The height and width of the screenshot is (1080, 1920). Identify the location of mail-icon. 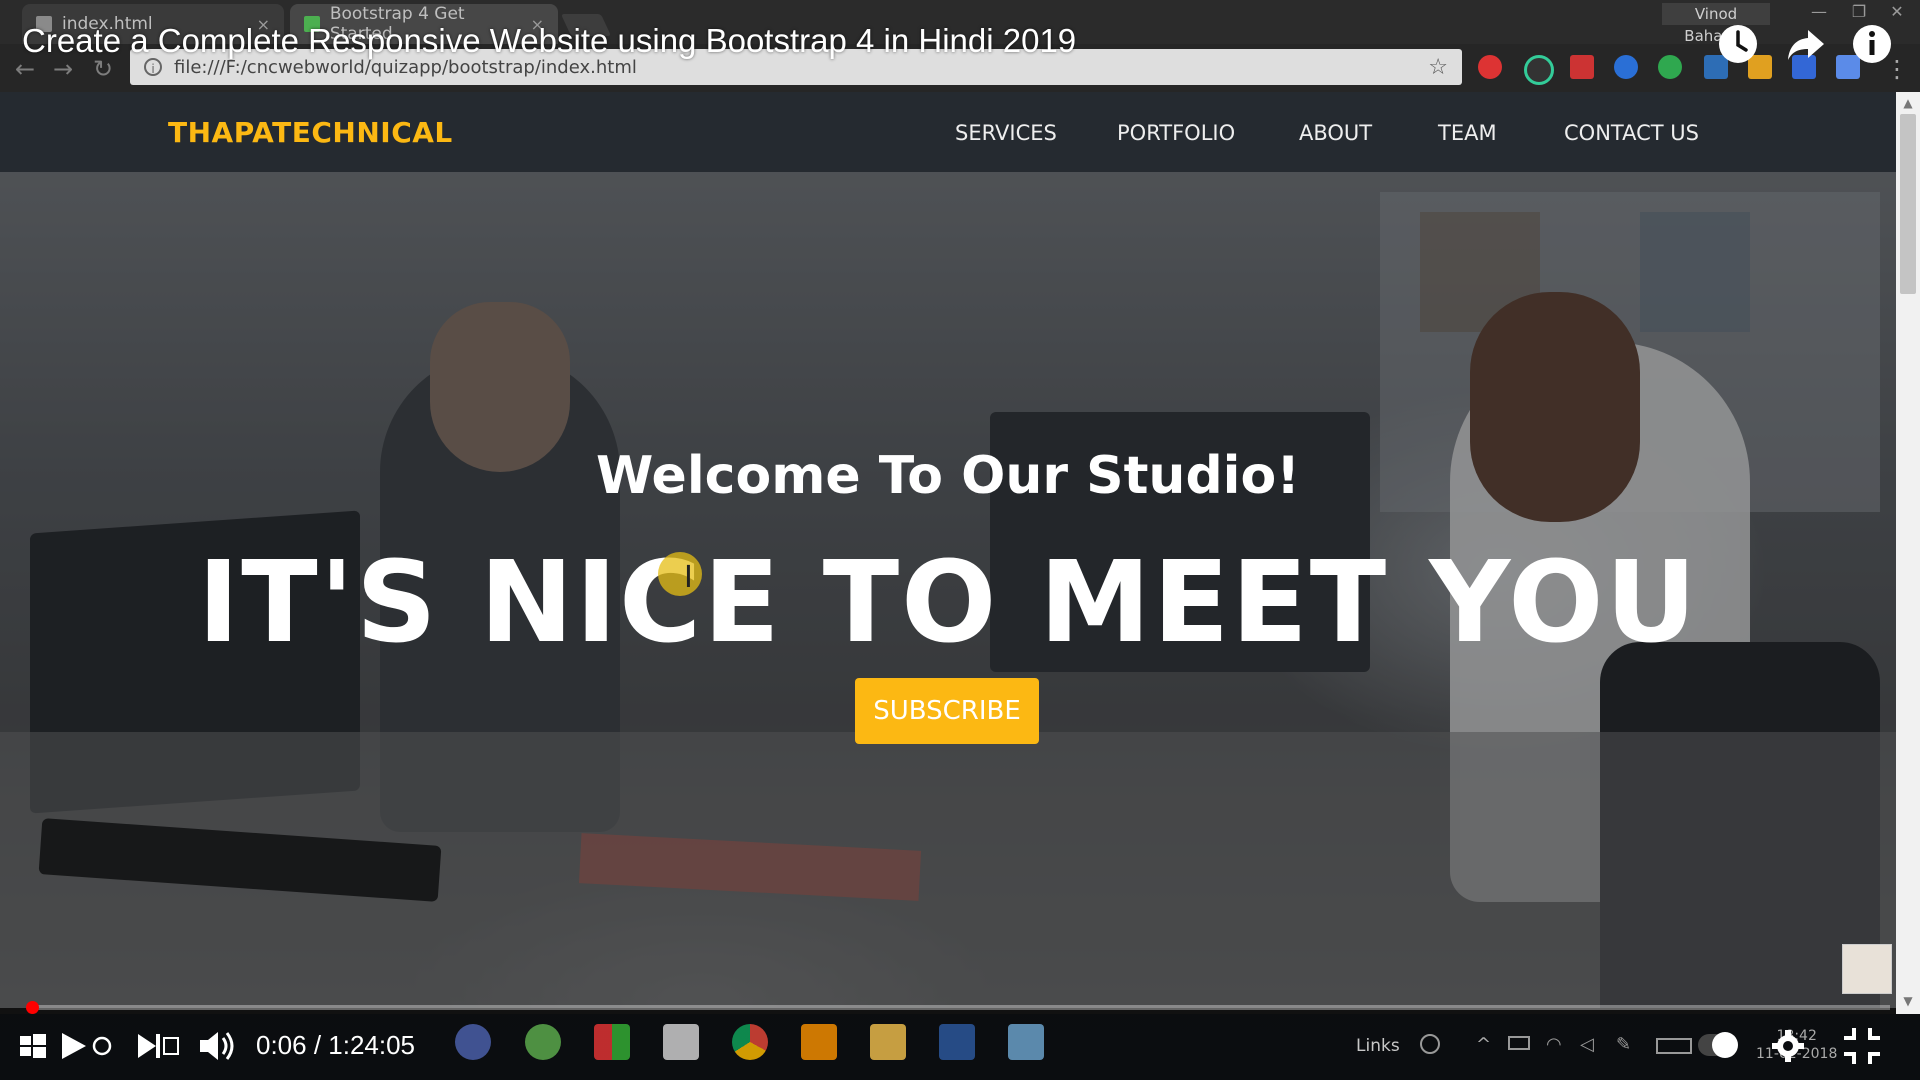
(681, 1042).